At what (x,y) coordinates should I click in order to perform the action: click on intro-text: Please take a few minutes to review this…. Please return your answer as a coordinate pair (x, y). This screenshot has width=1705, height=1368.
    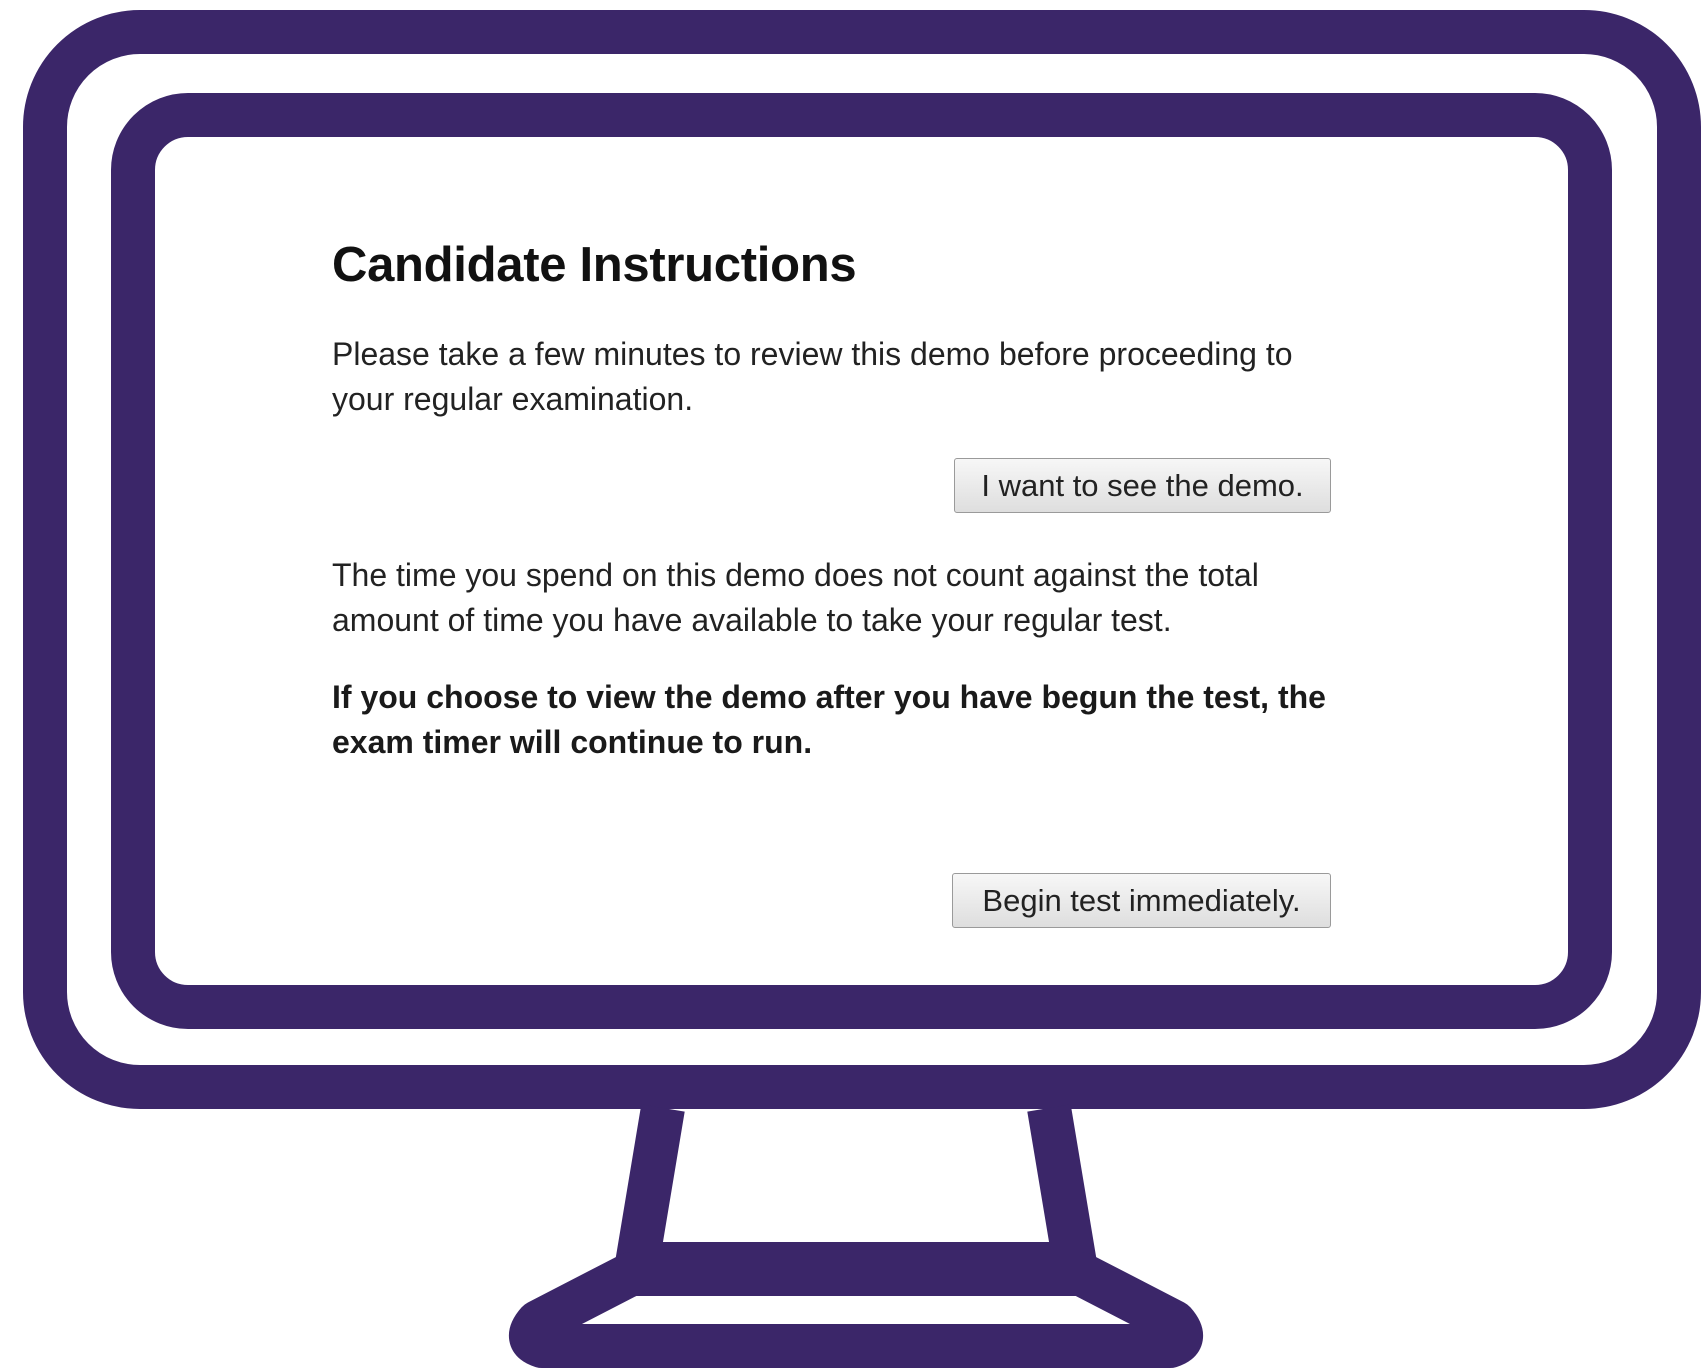
    Looking at the image, I should click on (812, 376).